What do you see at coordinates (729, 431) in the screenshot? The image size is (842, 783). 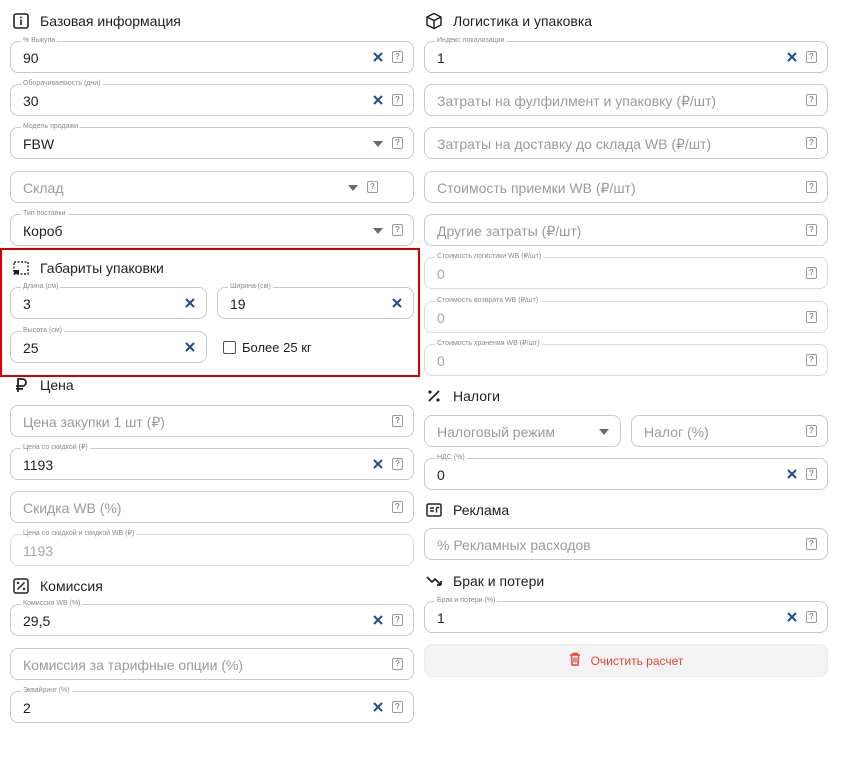 I see `tax-field: Налог (%) ?` at bounding box center [729, 431].